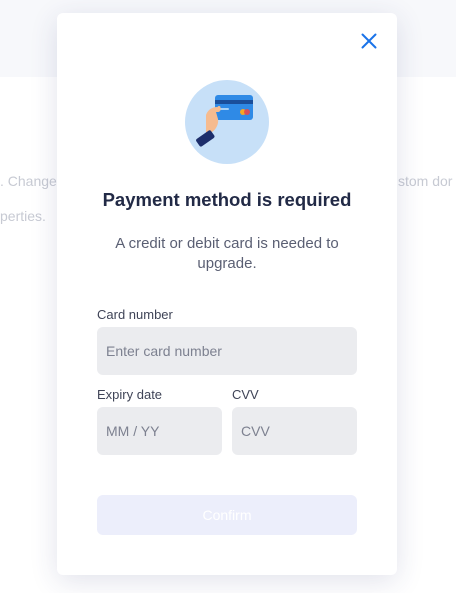  I want to click on confirm-button: Confirm, so click(227, 515).